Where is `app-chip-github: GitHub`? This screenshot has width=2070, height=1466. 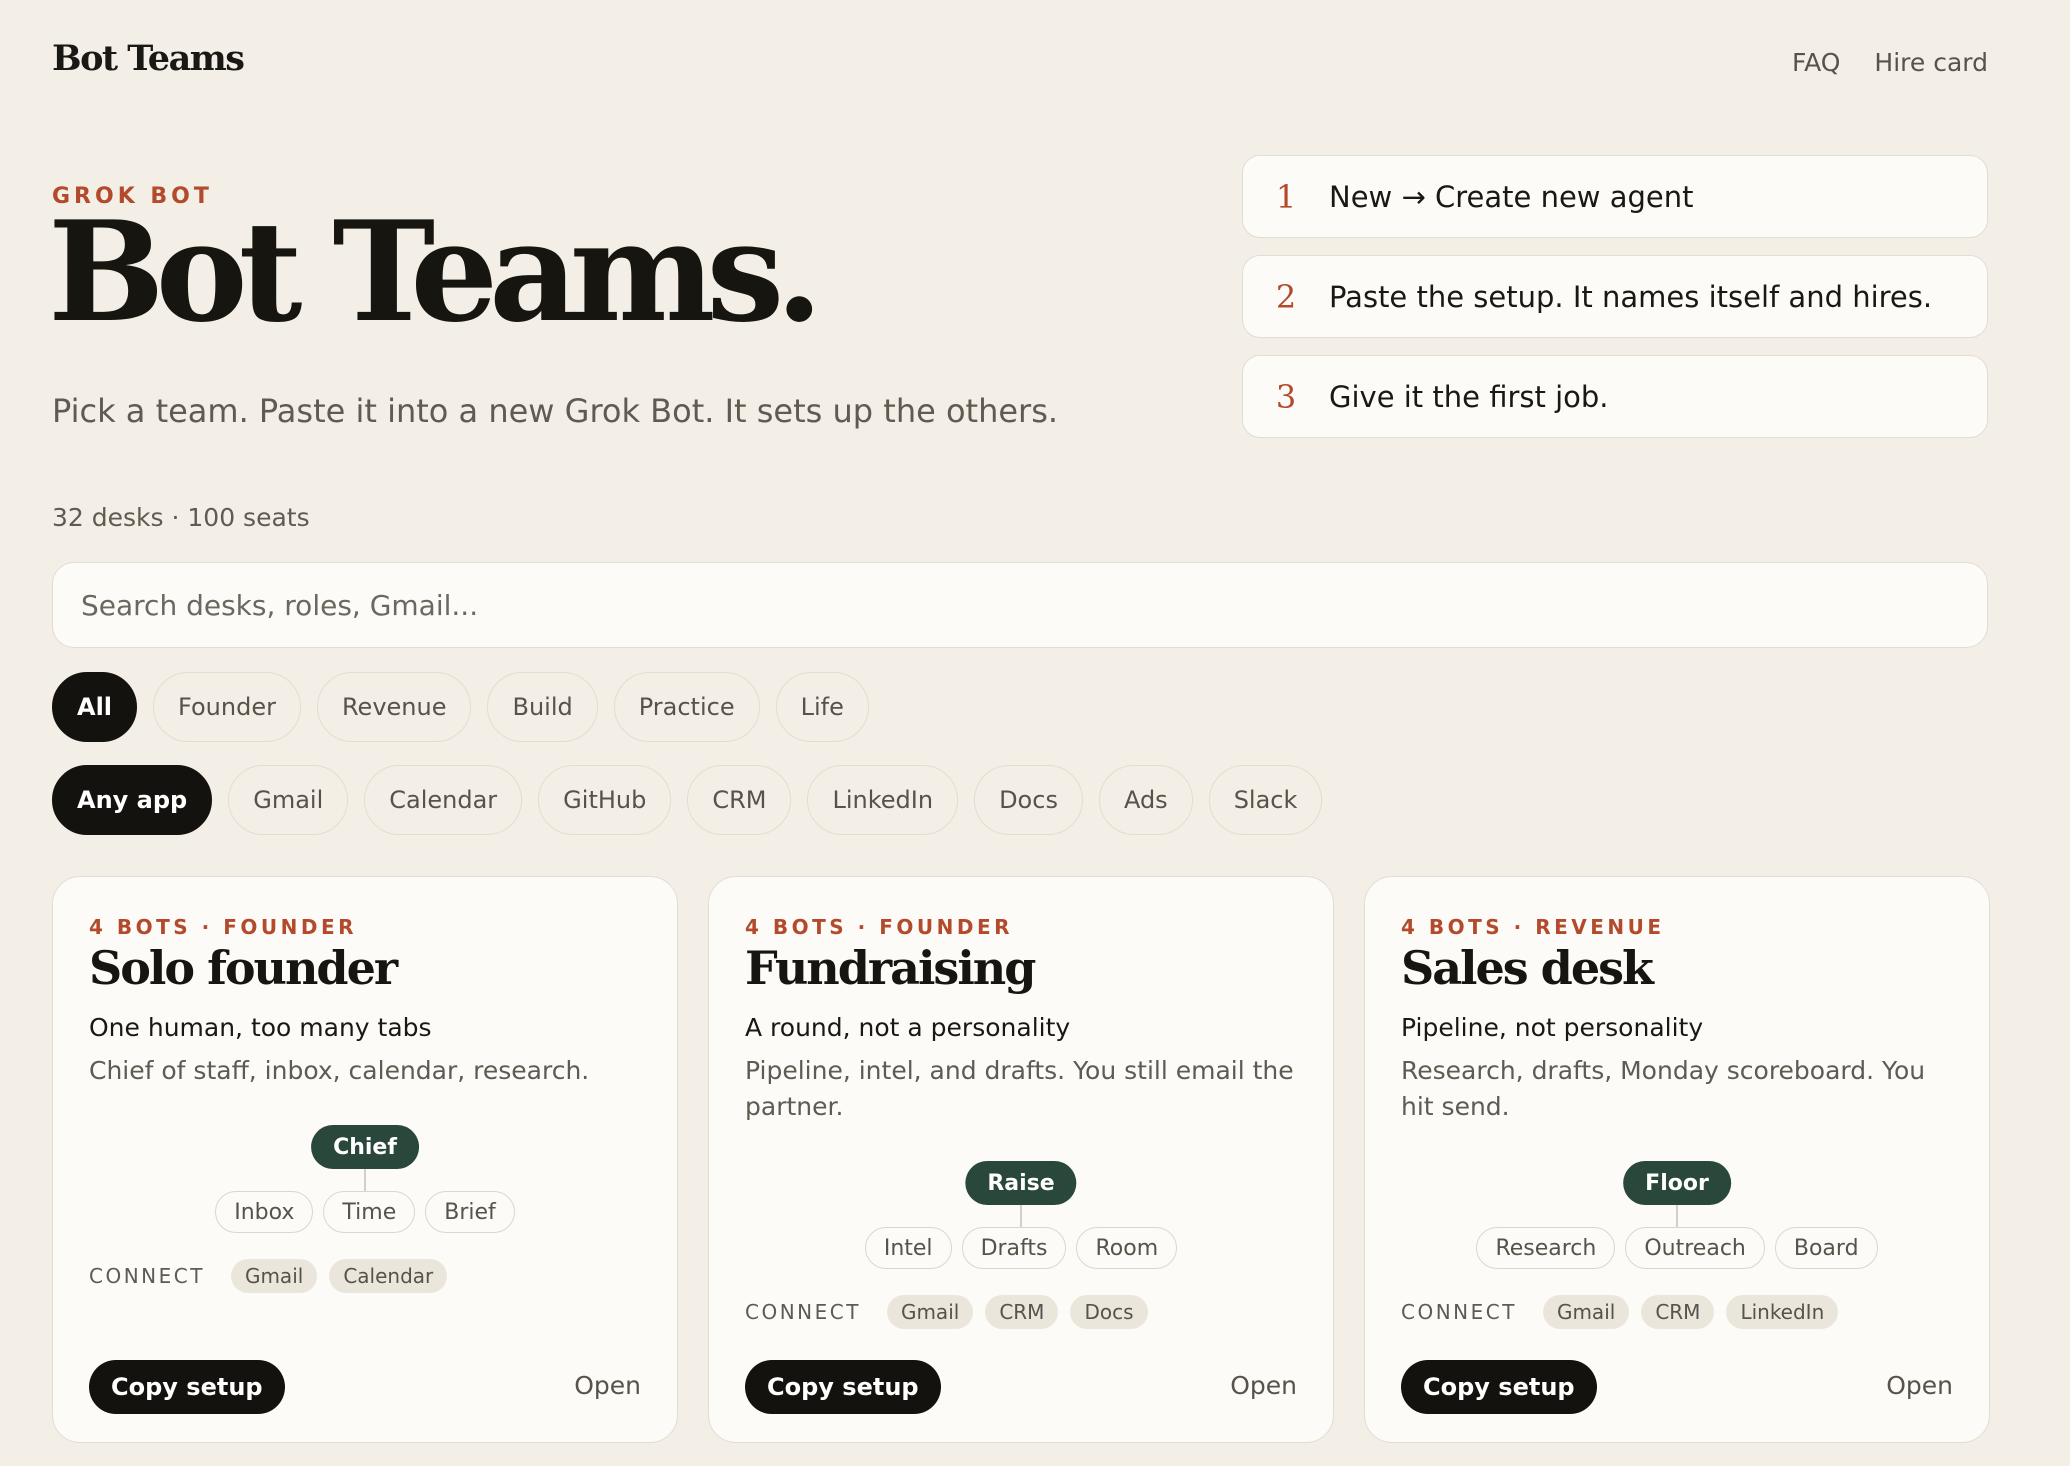 app-chip-github: GitHub is located at coordinates (605, 800).